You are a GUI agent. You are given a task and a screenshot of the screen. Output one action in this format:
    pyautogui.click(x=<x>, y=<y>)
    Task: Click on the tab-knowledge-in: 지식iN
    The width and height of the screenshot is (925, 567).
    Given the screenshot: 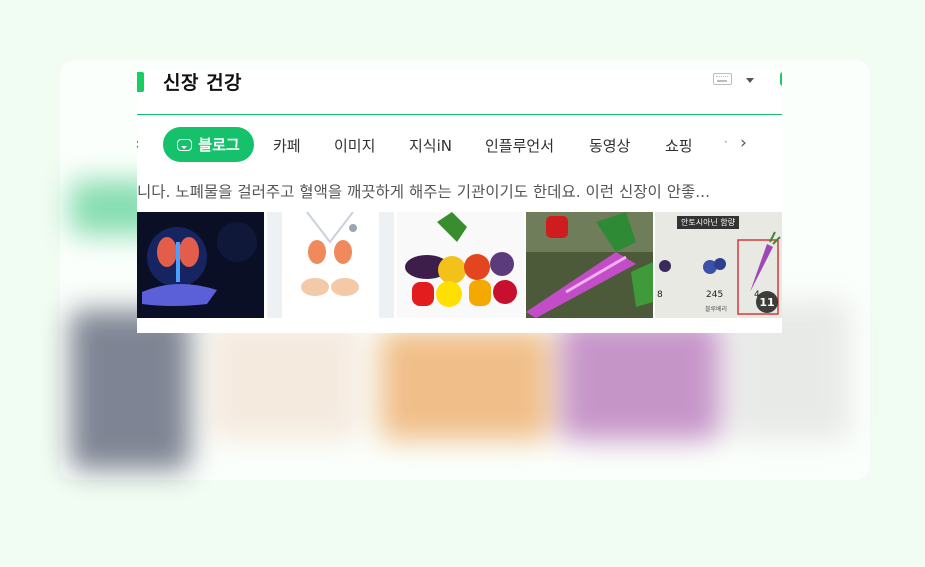 What is the action you would take?
    pyautogui.click(x=430, y=145)
    